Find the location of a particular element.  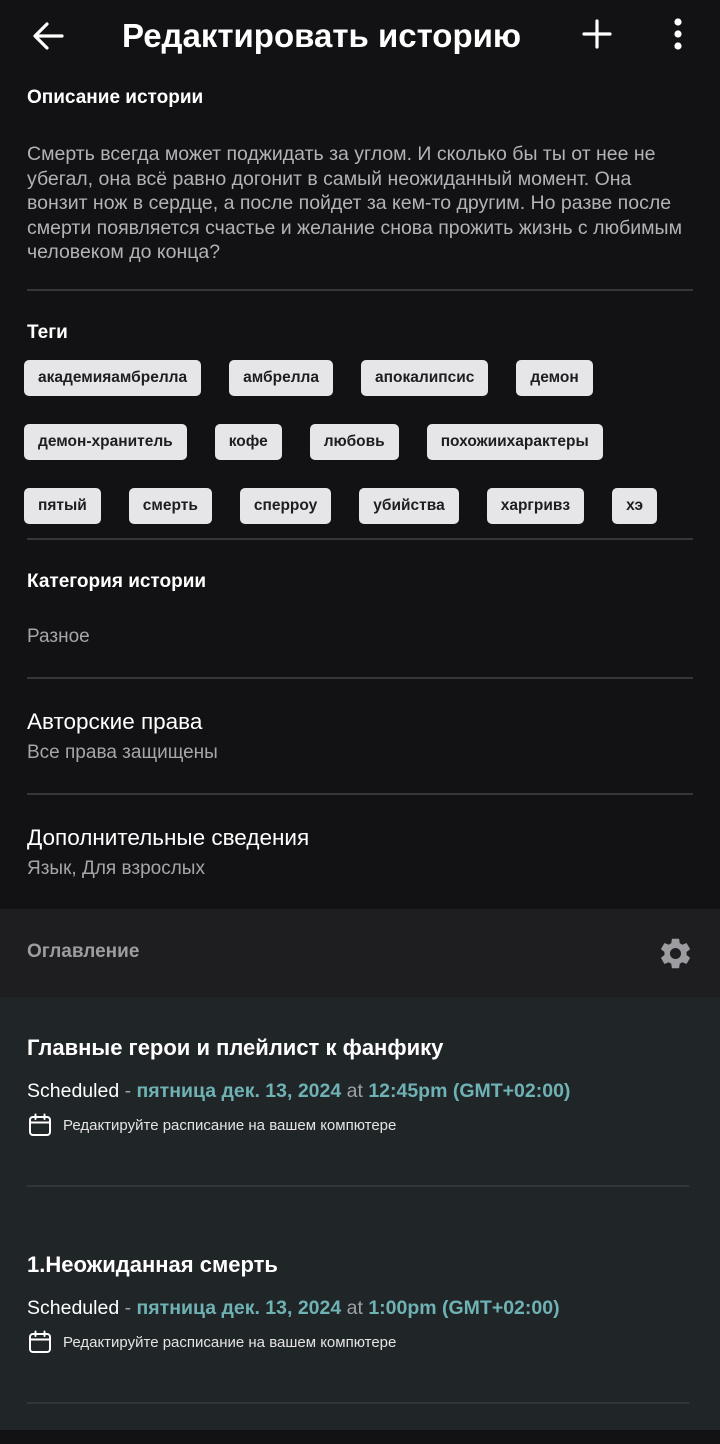

tag-chip: сперроу is located at coordinates (285, 506).